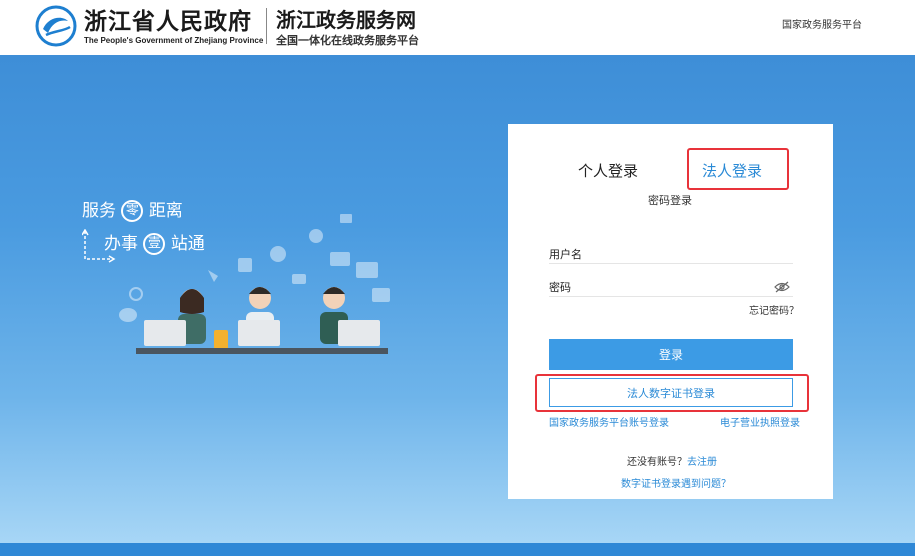 This screenshot has width=915, height=556. I want to click on national-platform-link: 国家政务服务平台, so click(822, 23).